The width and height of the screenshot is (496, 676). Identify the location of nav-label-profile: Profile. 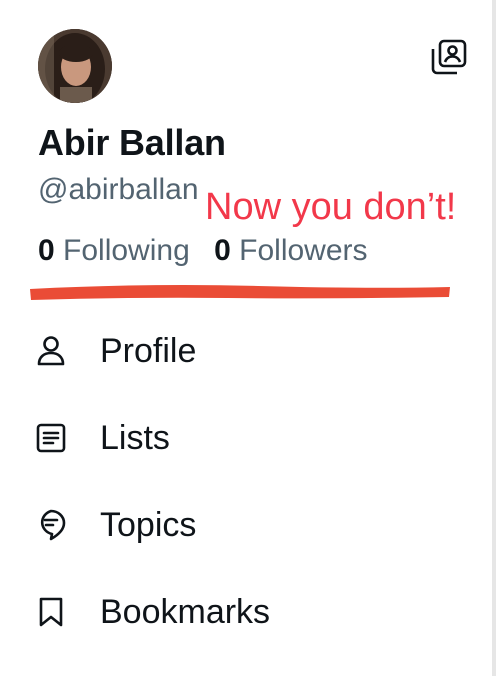
(148, 350).